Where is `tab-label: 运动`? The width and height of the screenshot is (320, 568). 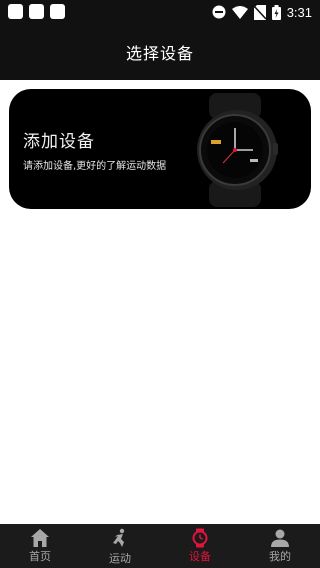 tab-label: 运动 is located at coordinates (120, 558).